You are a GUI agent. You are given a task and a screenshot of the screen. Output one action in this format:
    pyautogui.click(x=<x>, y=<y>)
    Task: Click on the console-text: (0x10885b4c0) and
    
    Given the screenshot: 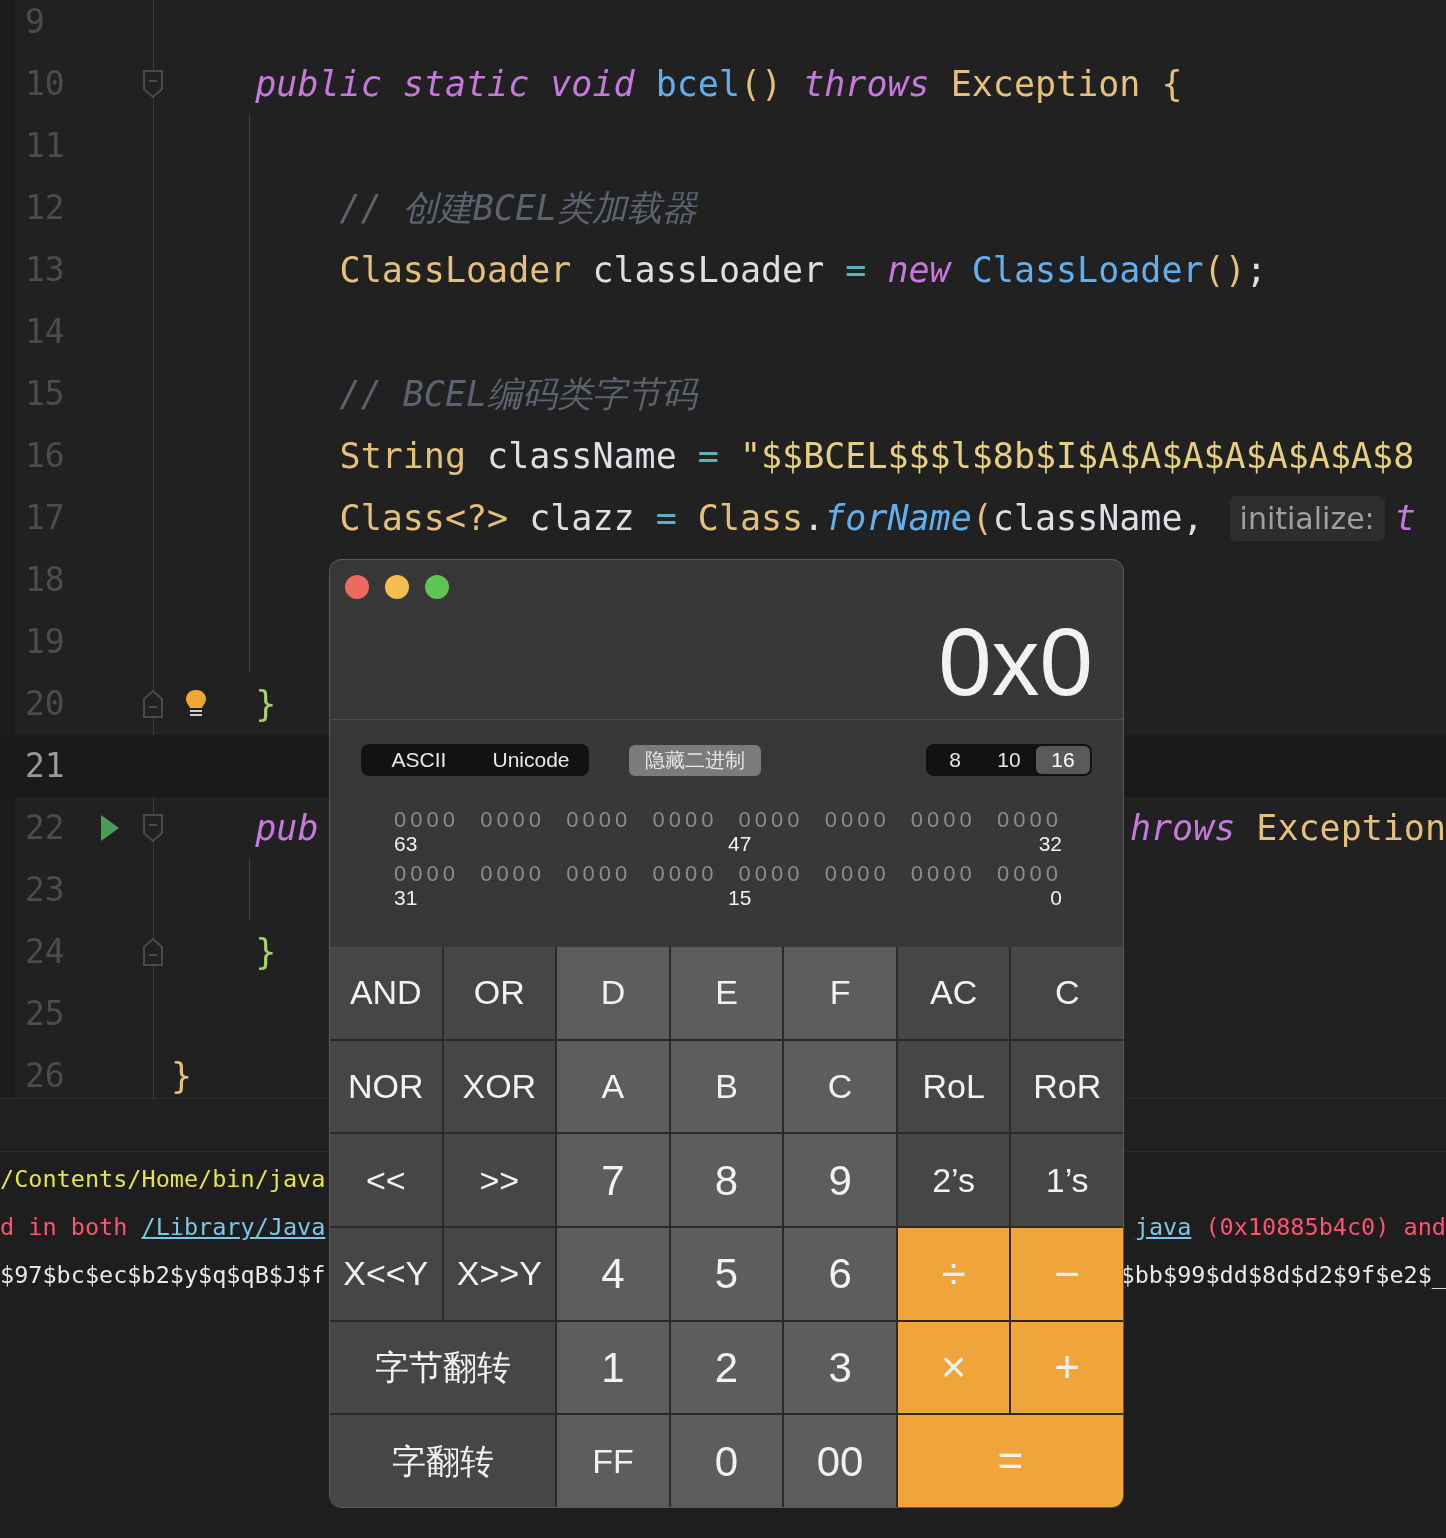 What is the action you would take?
    pyautogui.click(x=1325, y=1228)
    